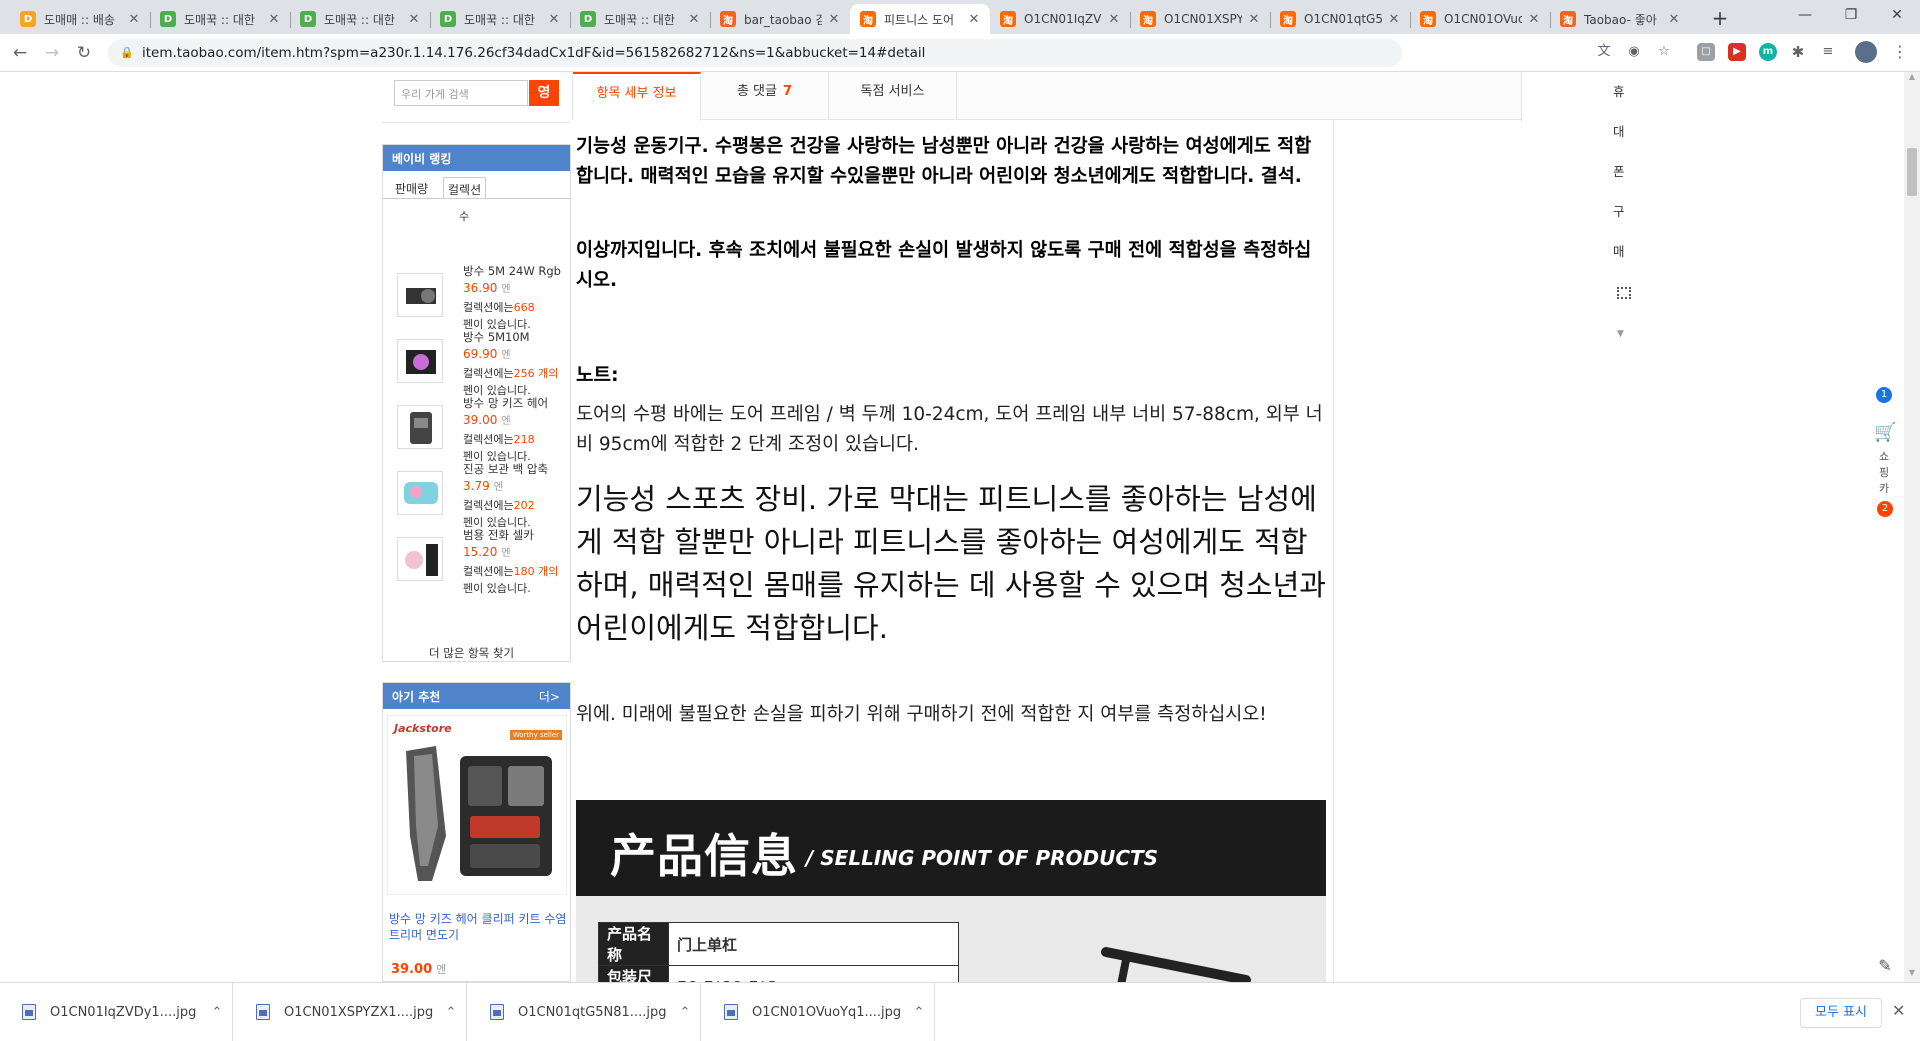  I want to click on ranking-tab-collection: 컬렉션, so click(465, 188).